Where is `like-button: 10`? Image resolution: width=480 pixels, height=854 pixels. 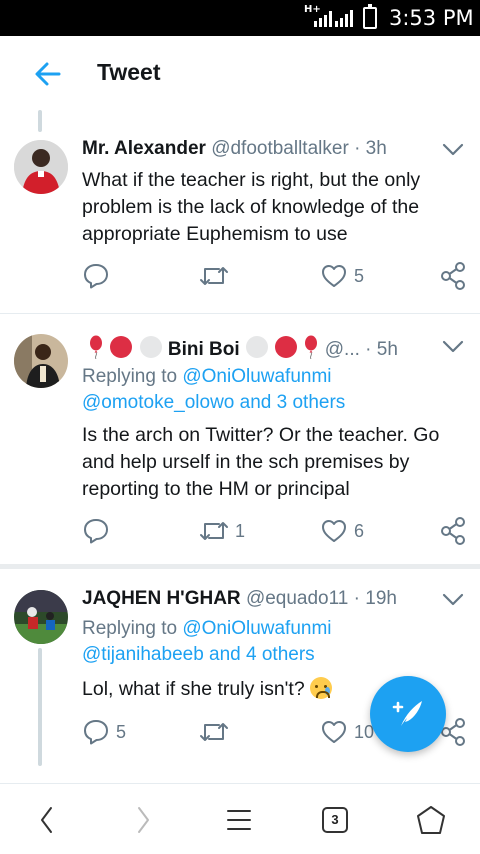
like-button: 10 is located at coordinates (347, 732).